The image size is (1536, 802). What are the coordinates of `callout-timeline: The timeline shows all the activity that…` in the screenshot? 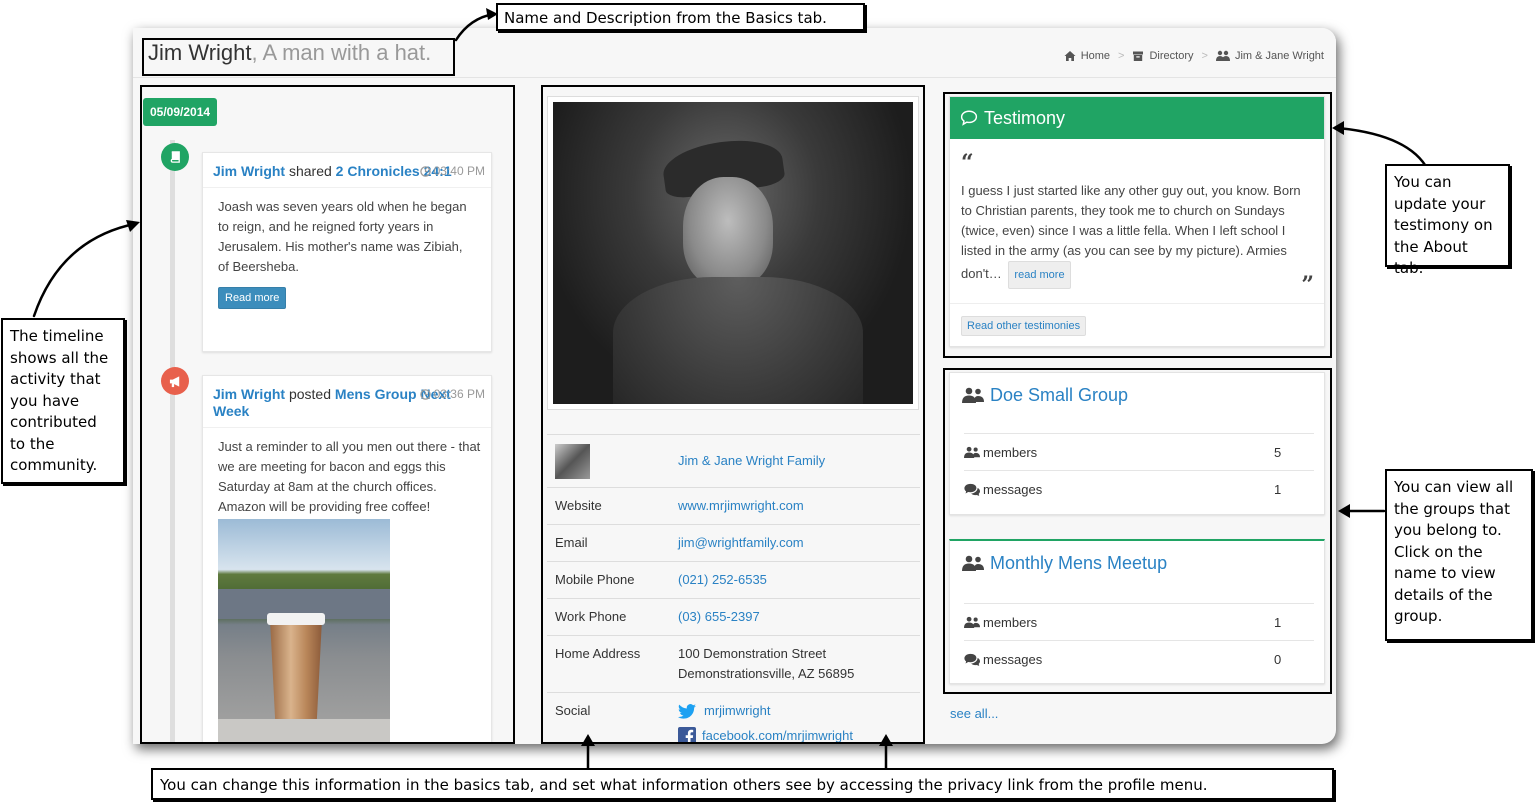 It's located at (63, 401).